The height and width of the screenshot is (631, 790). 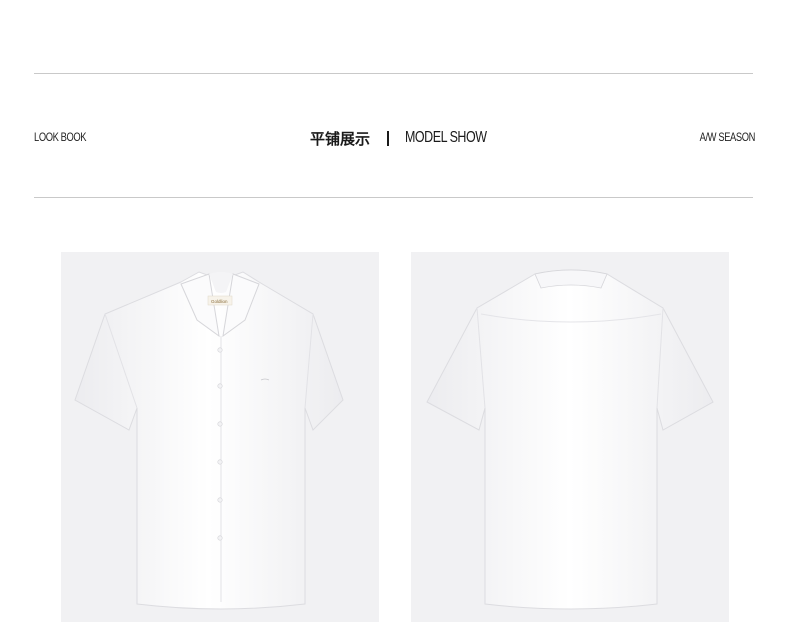 What do you see at coordinates (727, 137) in the screenshot?
I see `season-label: A/W SEASON` at bounding box center [727, 137].